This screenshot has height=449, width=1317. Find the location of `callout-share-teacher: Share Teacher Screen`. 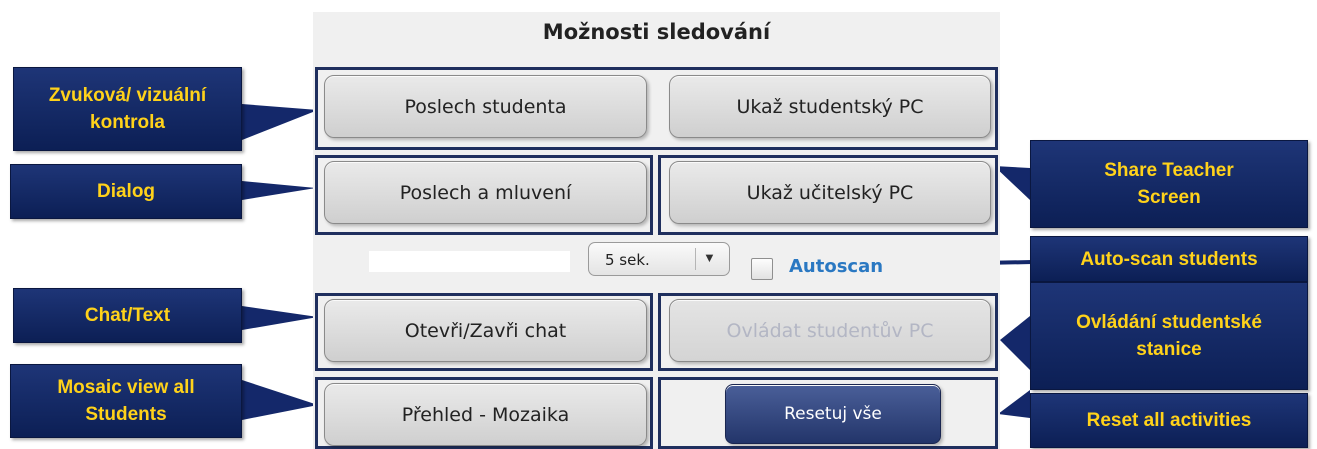

callout-share-teacher: Share Teacher Screen is located at coordinates (1169, 184).